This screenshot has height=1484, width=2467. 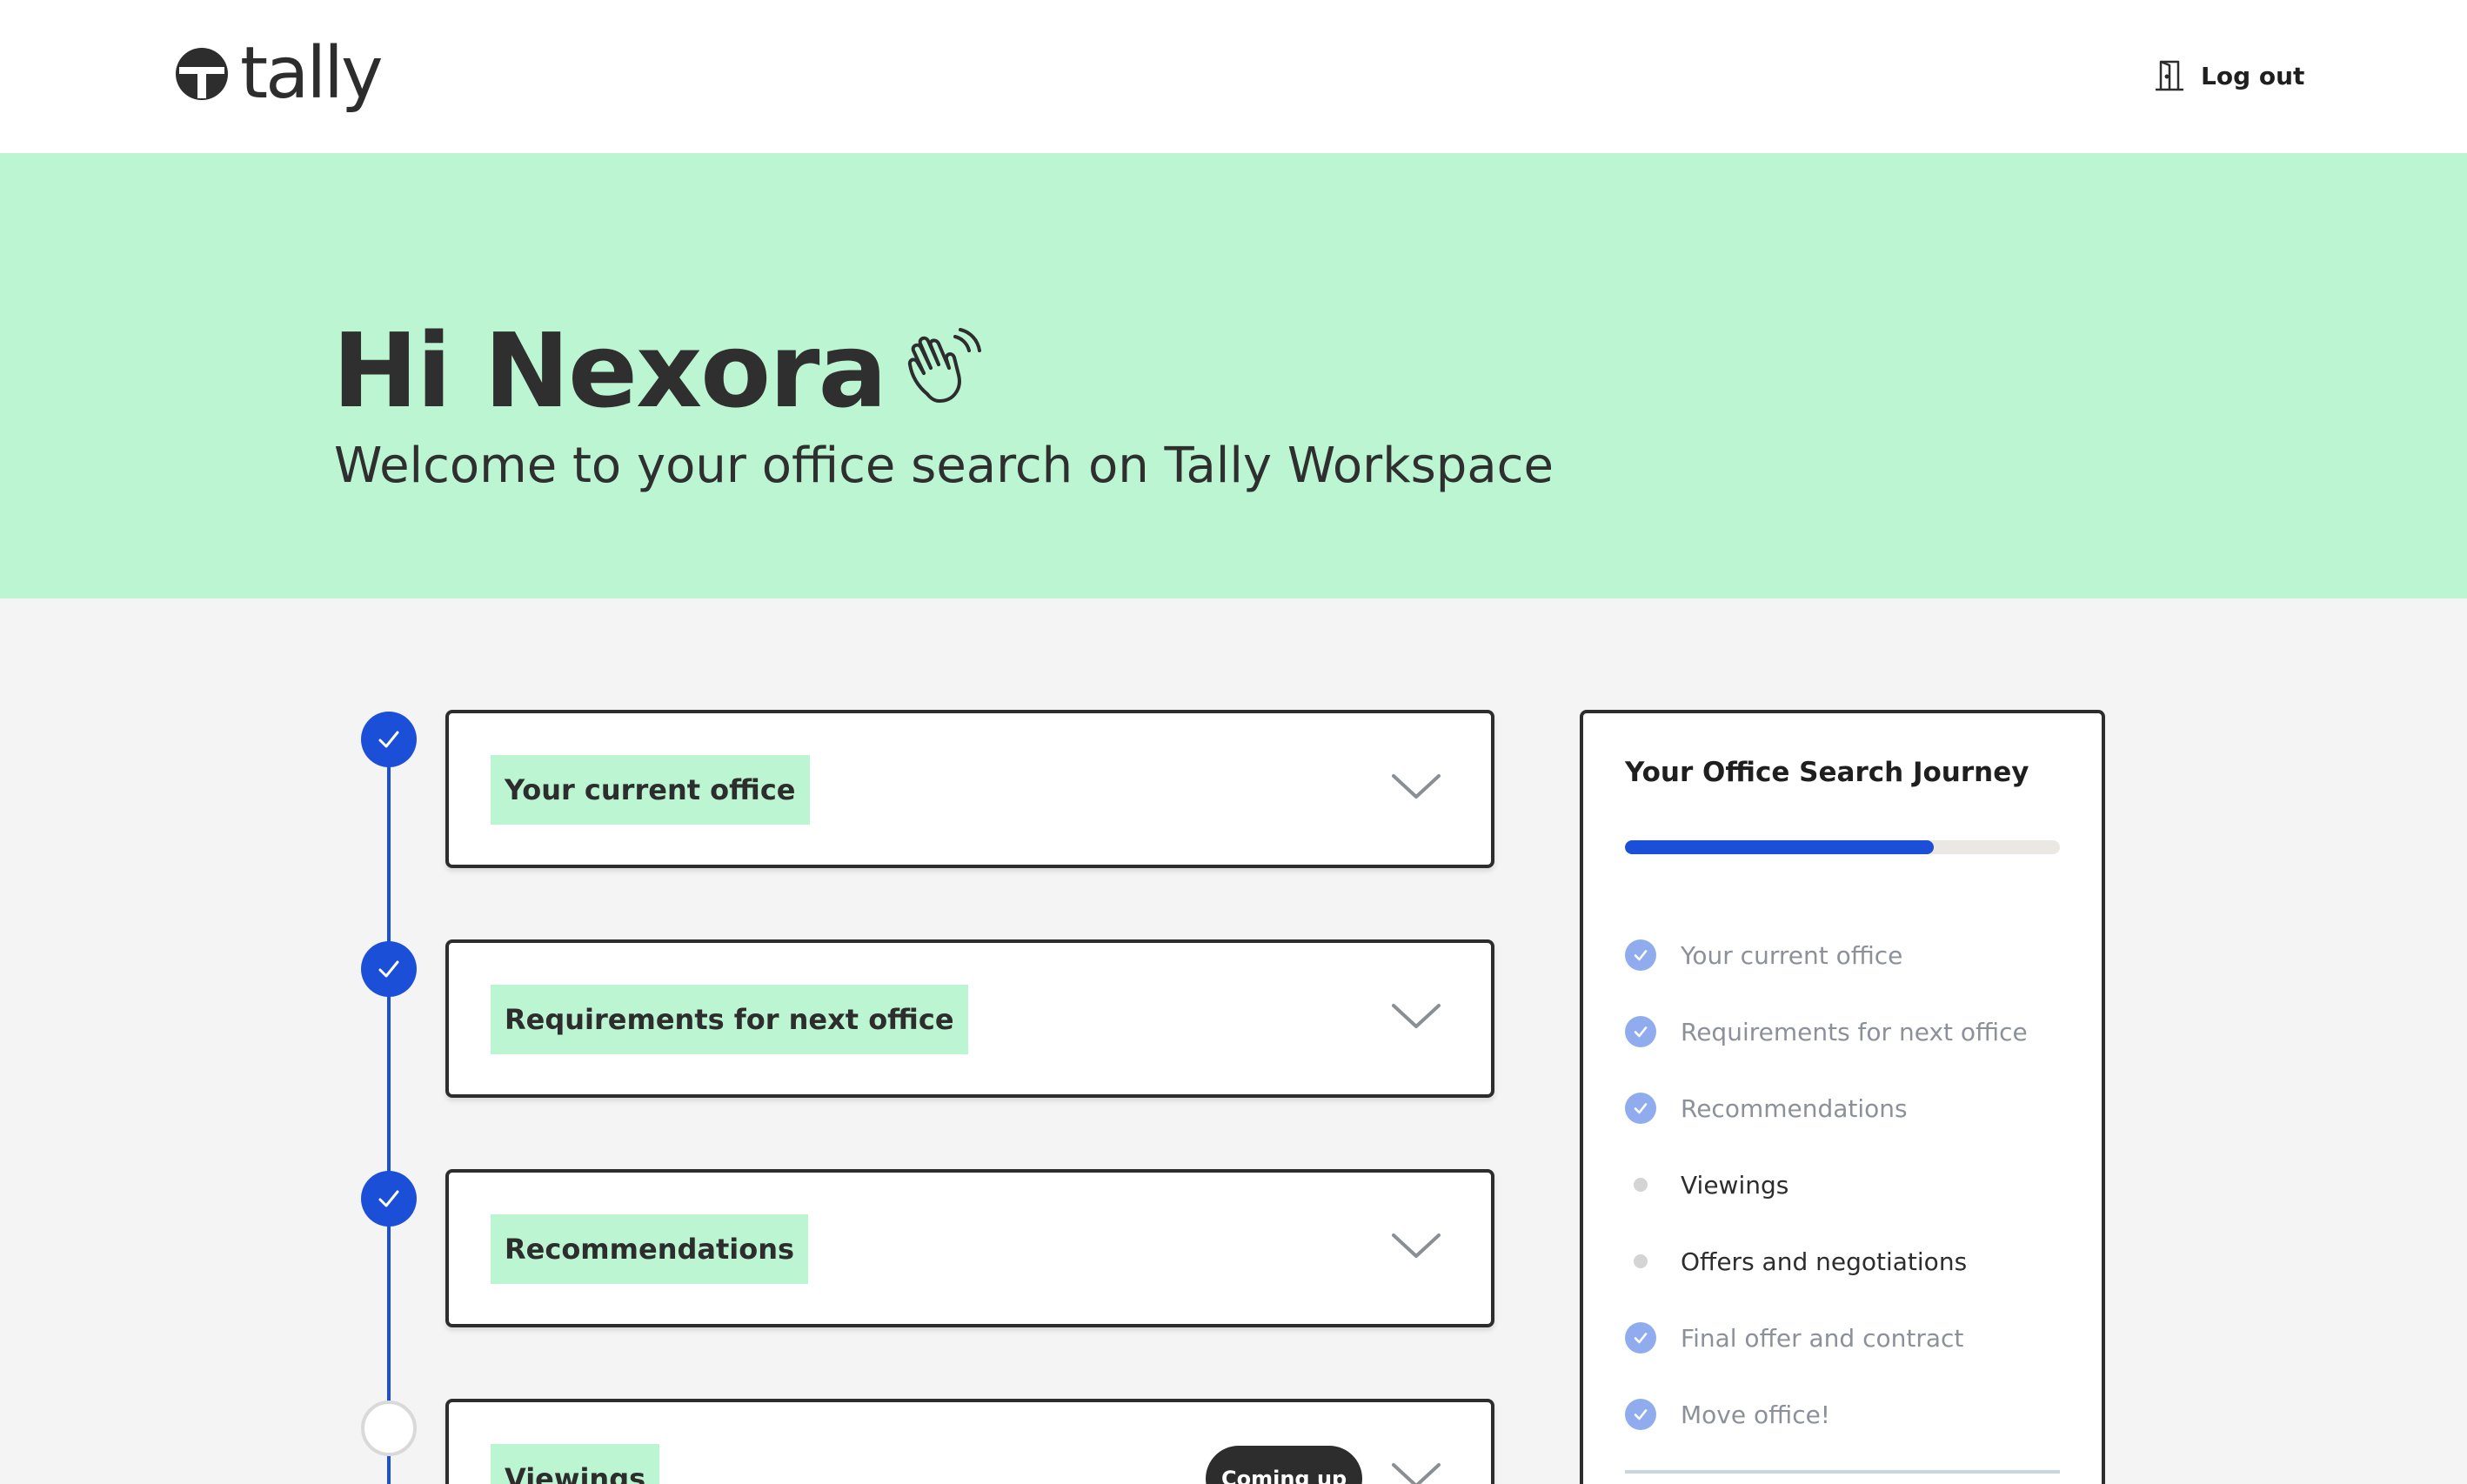 I want to click on step-1-complete-icon, so click(x=389, y=739).